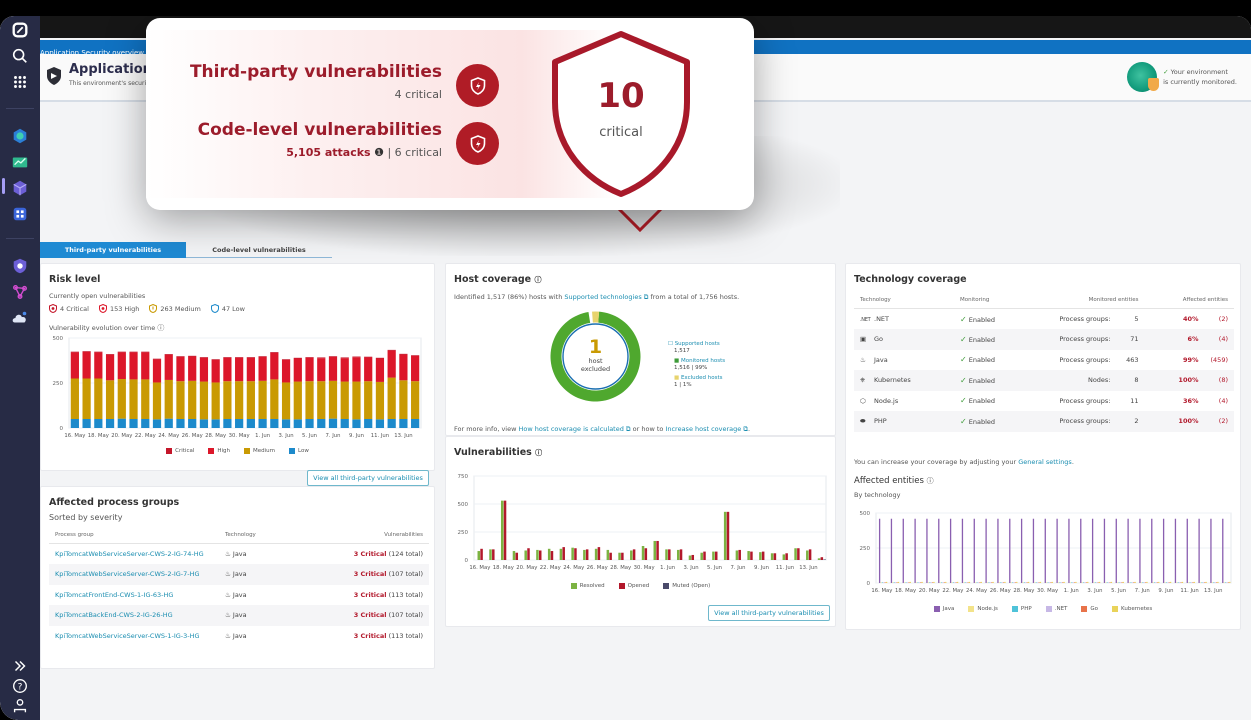 The image size is (1251, 720). What do you see at coordinates (1044, 319) in the screenshot?
I see `table-row: .NET .NET ✓ Enabled Process groups: 5 40% (2)` at bounding box center [1044, 319].